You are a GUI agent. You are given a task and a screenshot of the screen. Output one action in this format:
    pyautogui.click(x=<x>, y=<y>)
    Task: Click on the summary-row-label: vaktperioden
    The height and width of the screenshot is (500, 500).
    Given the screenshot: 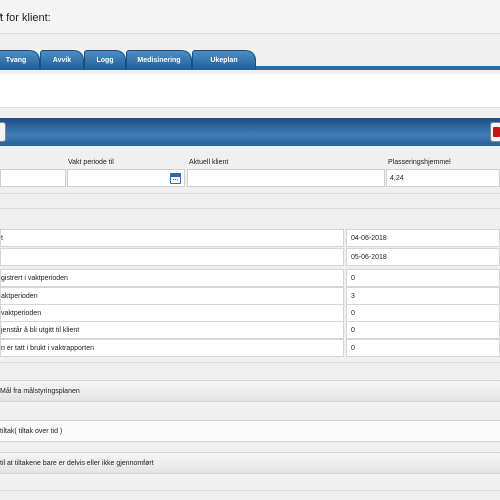 What is the action you would take?
    pyautogui.click(x=172, y=313)
    